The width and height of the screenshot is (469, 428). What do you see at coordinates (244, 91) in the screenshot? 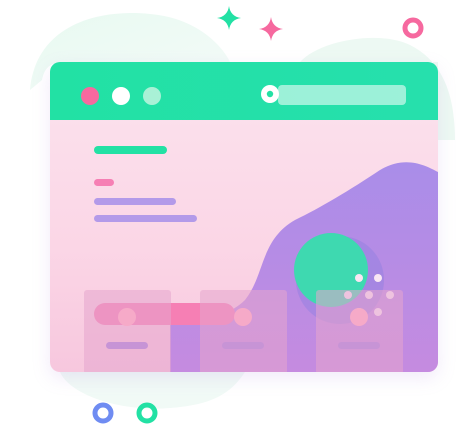
I see `window-titlebar` at bounding box center [244, 91].